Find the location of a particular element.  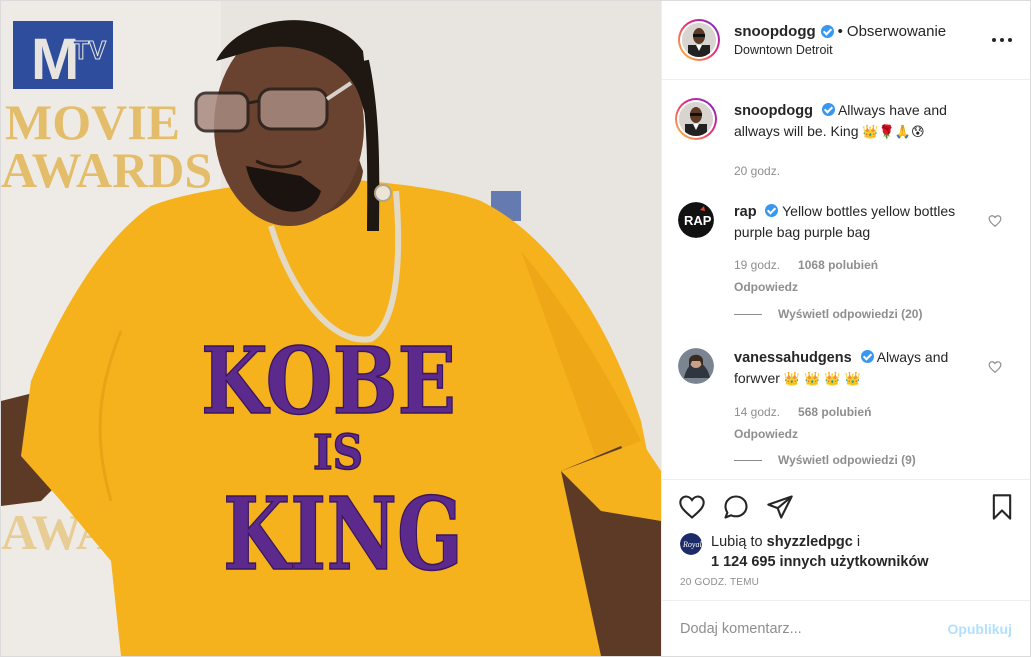

caption-time: 20 godz. is located at coordinates (757, 171).